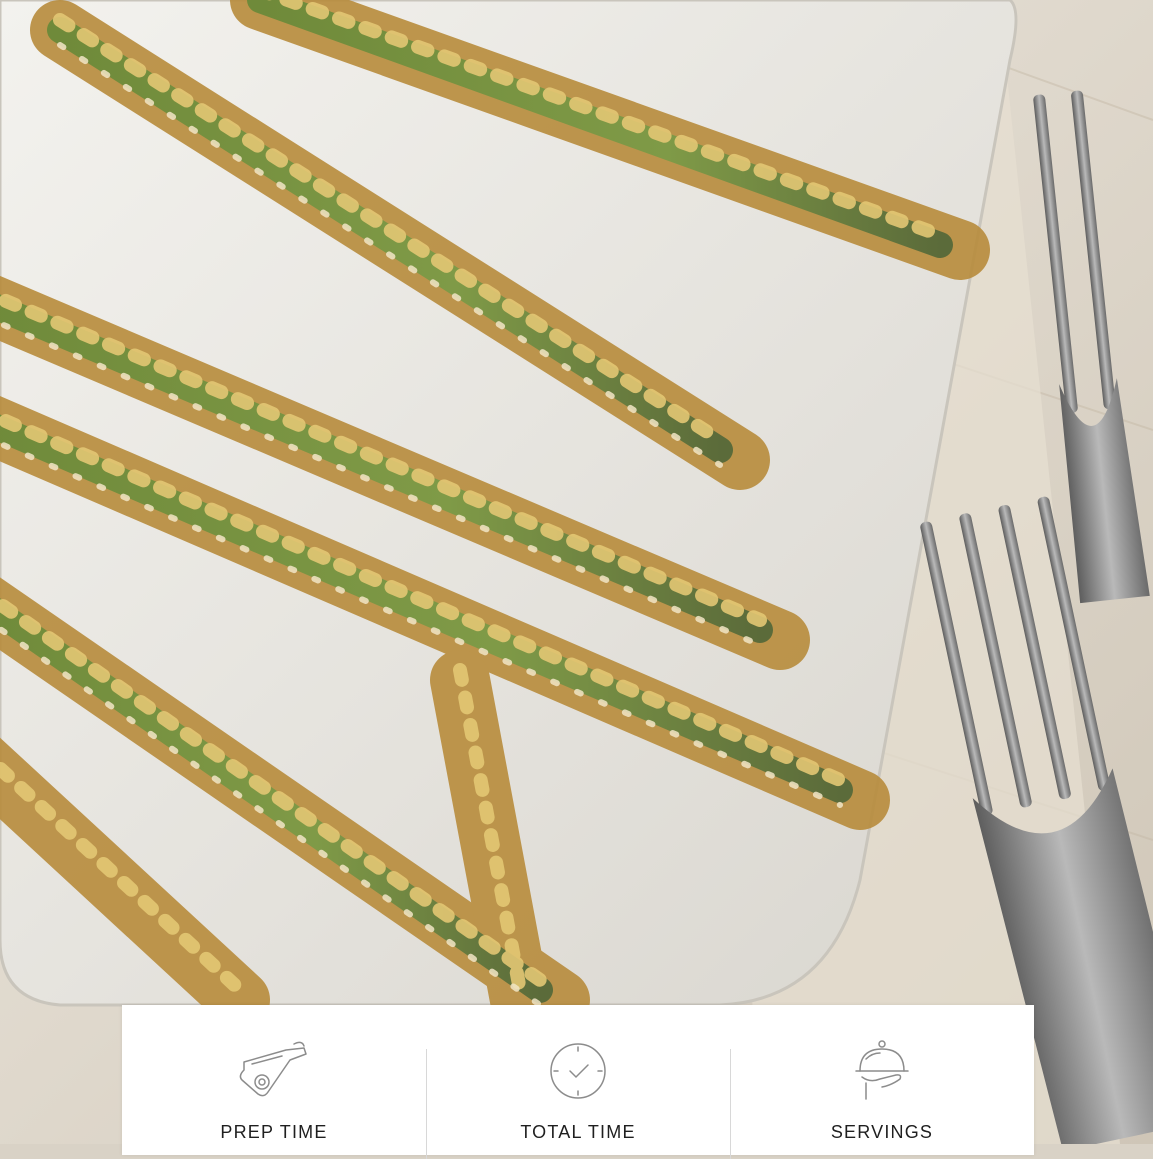 The height and width of the screenshot is (1159, 1153). What do you see at coordinates (274, 1071) in the screenshot?
I see `cutting-board-icon` at bounding box center [274, 1071].